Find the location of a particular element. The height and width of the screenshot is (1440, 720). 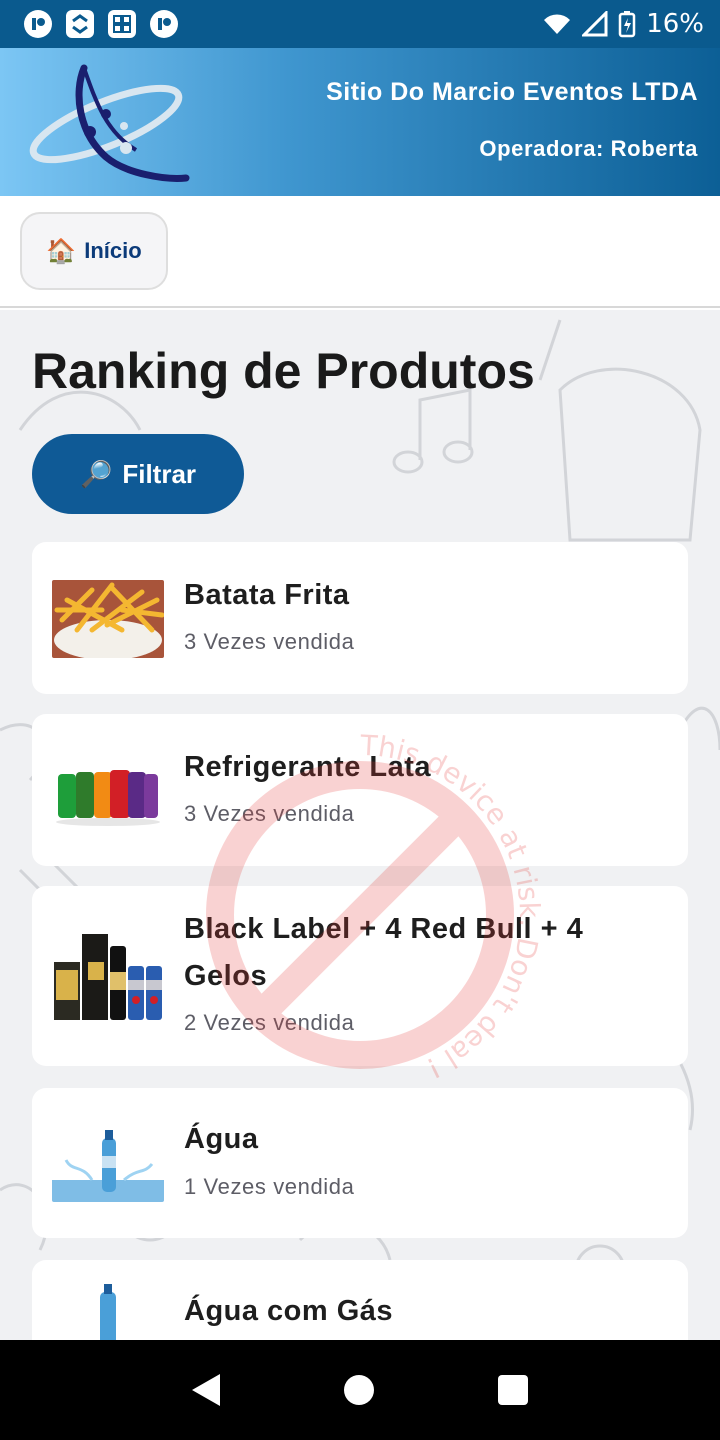

signal-icon is located at coordinates (595, 24).